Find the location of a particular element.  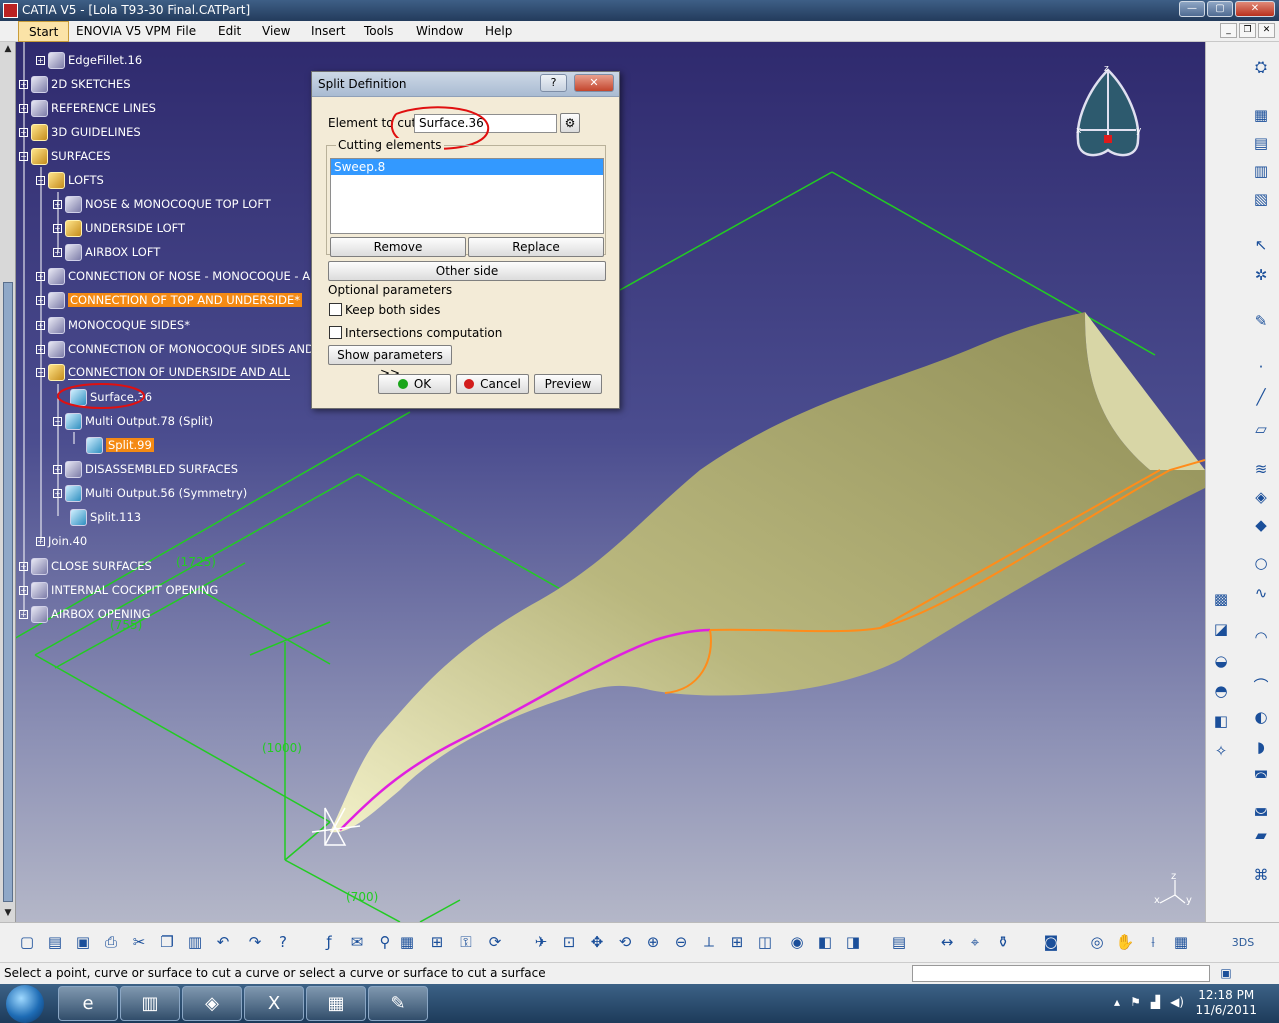

catia-taskbar-icon: ◈ is located at coordinates (212, 1003).